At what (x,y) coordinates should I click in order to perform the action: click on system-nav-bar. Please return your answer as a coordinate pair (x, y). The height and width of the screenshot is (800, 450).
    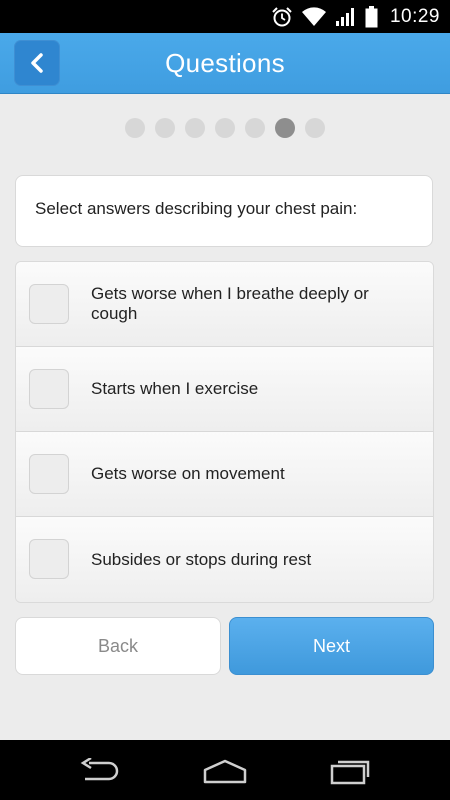
    Looking at the image, I should click on (225, 770).